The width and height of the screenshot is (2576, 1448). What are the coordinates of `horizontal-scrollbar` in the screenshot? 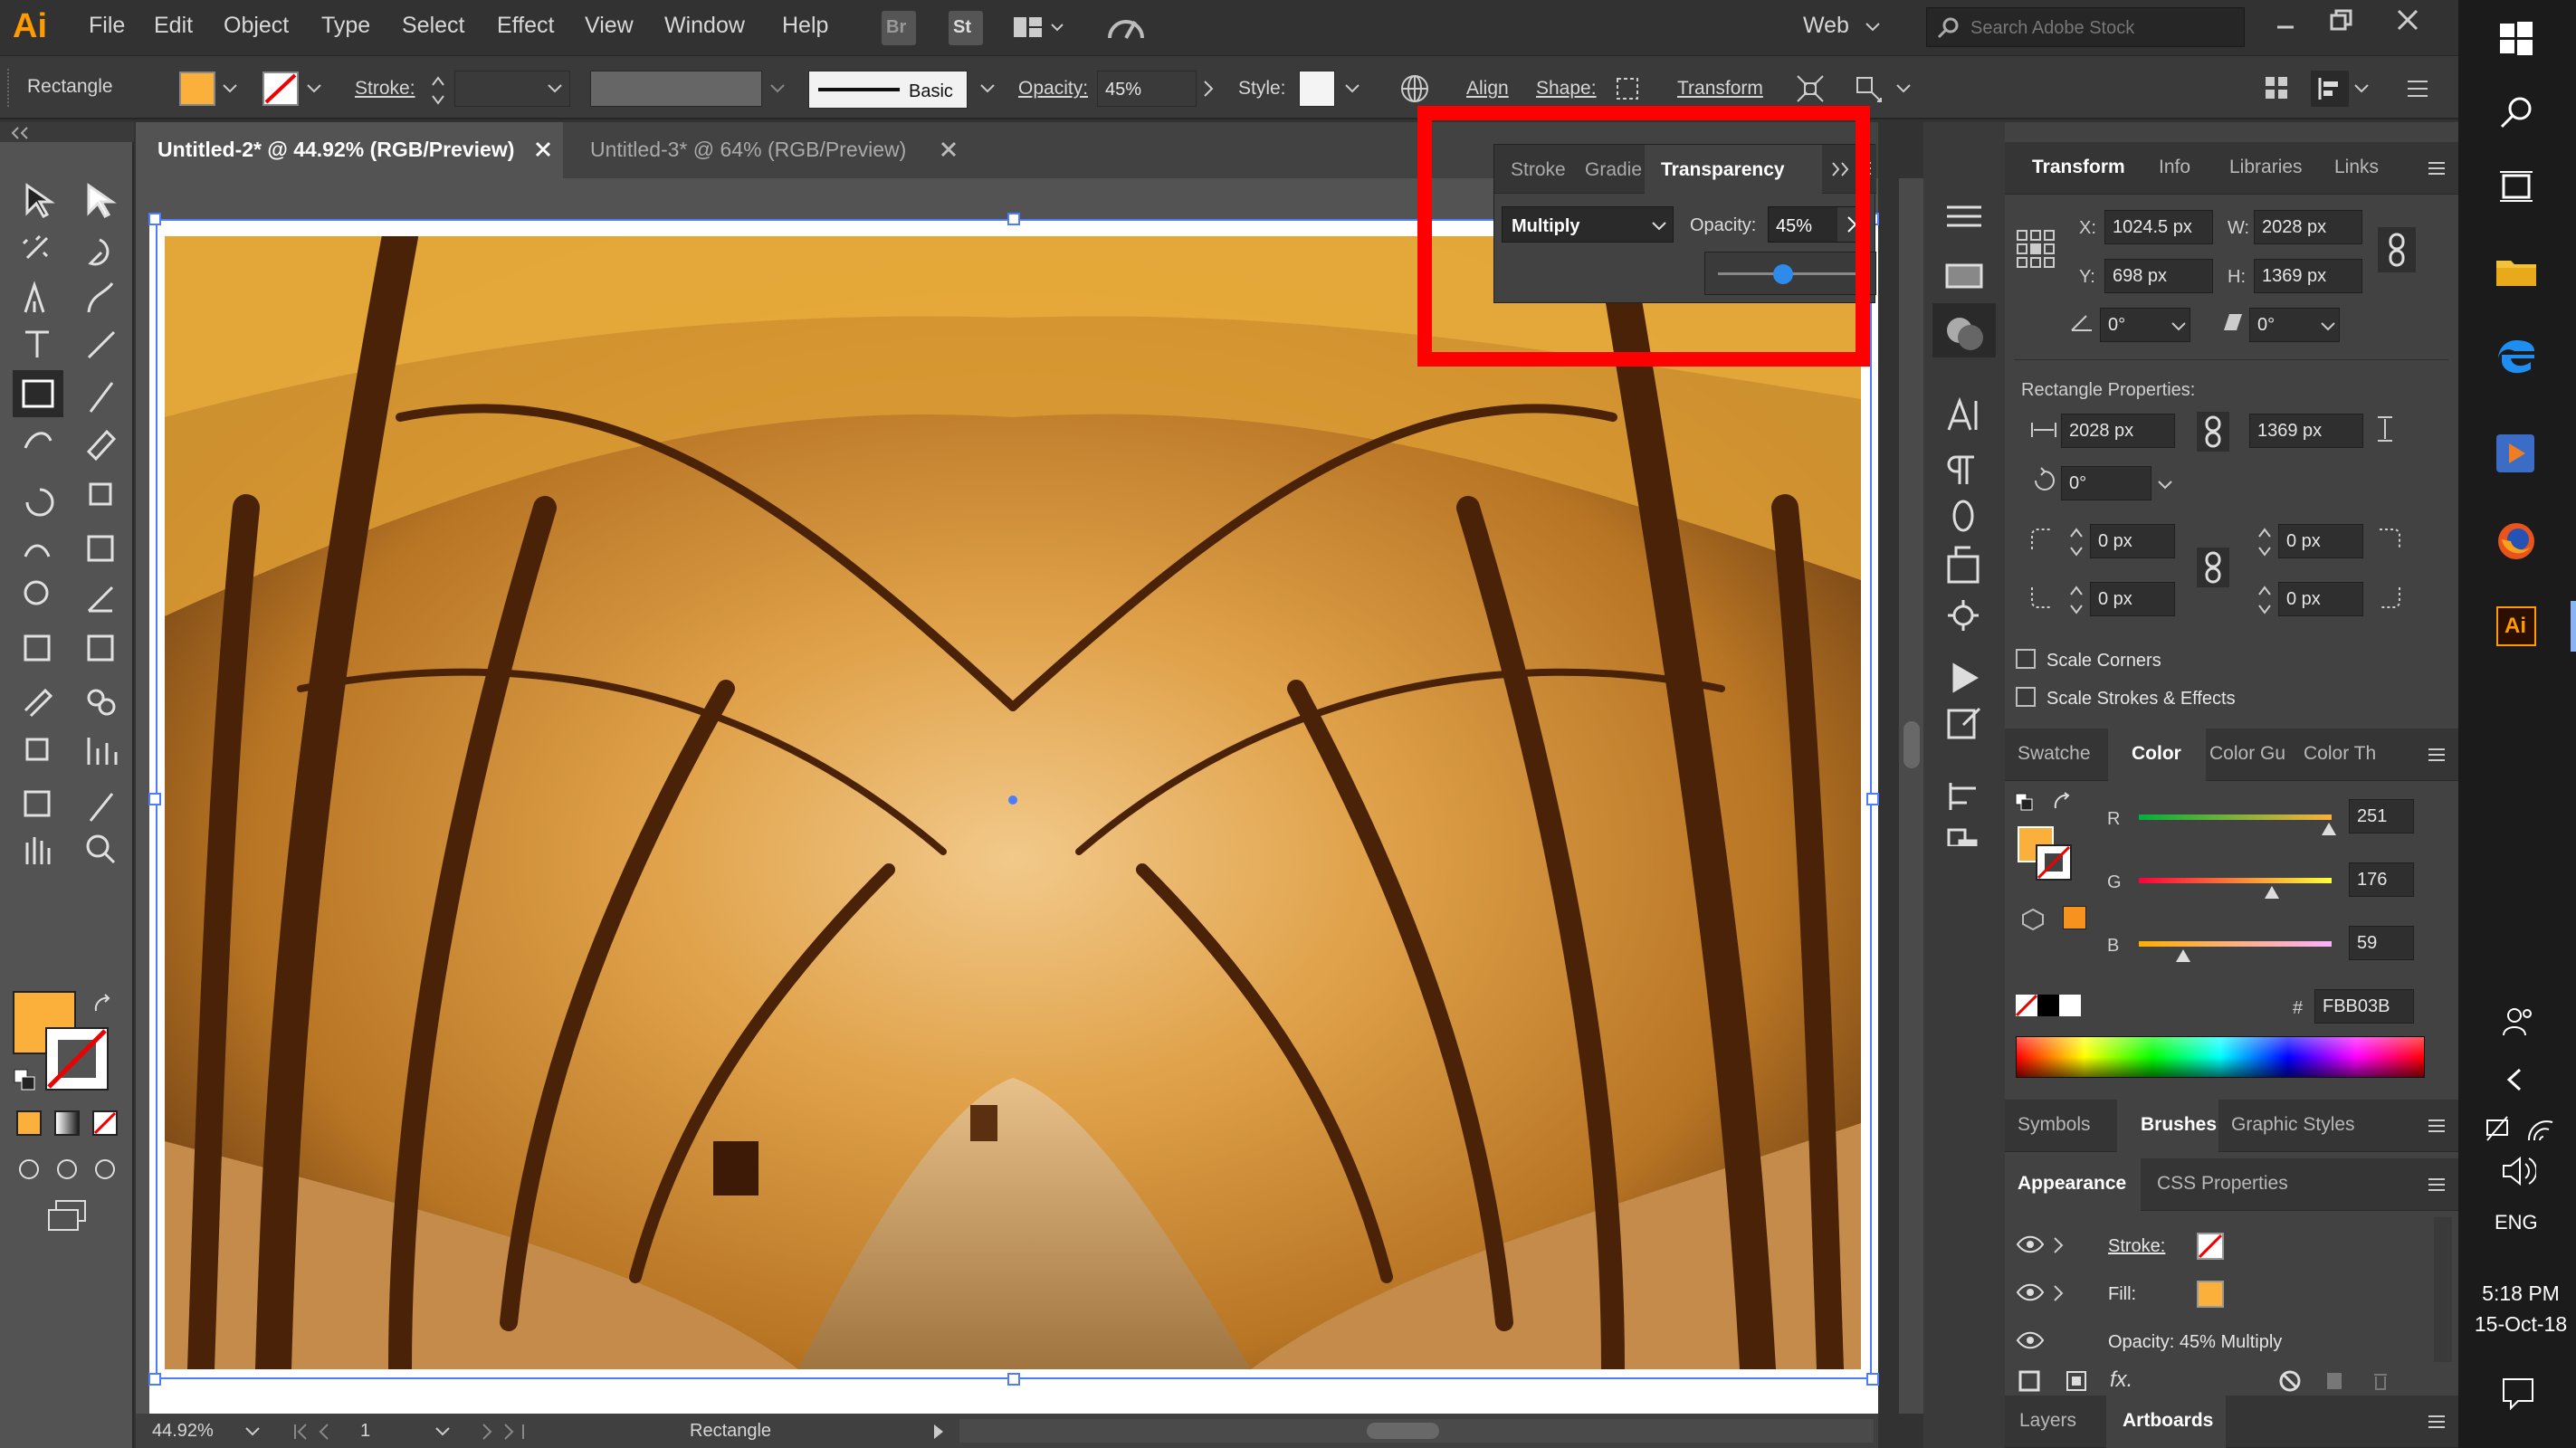 It's located at (1417, 1431).